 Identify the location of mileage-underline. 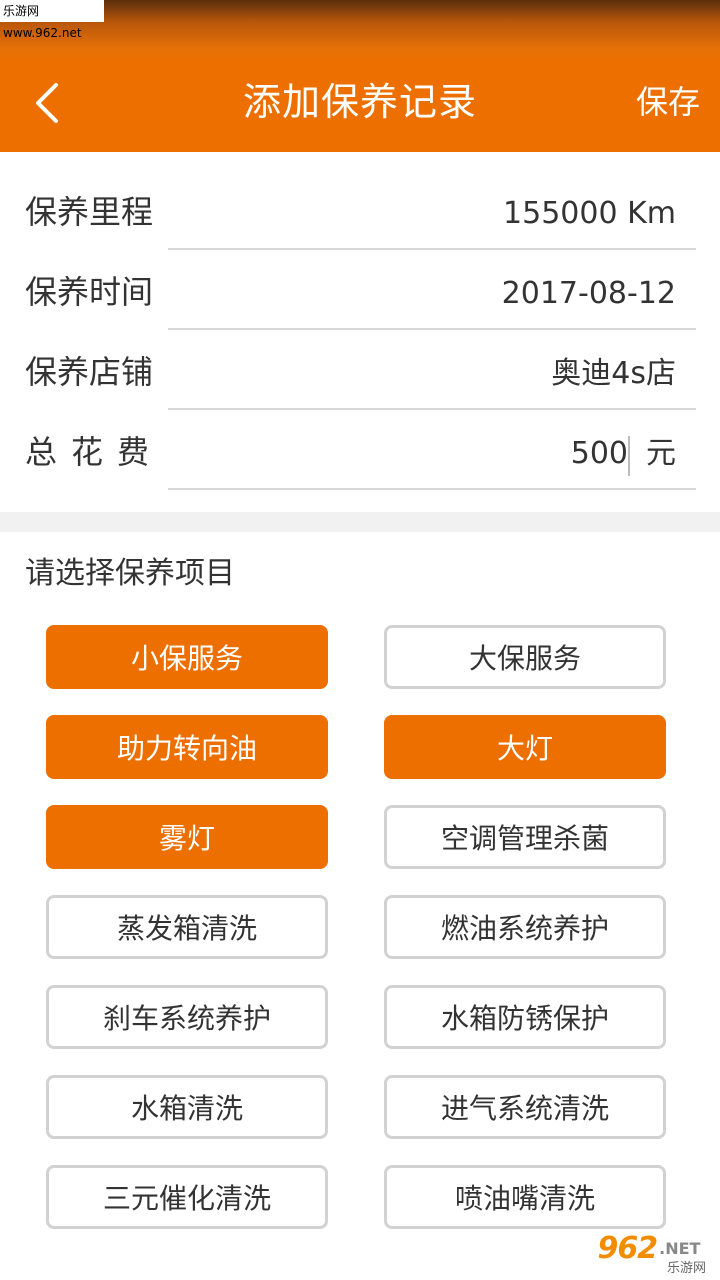
(432, 249).